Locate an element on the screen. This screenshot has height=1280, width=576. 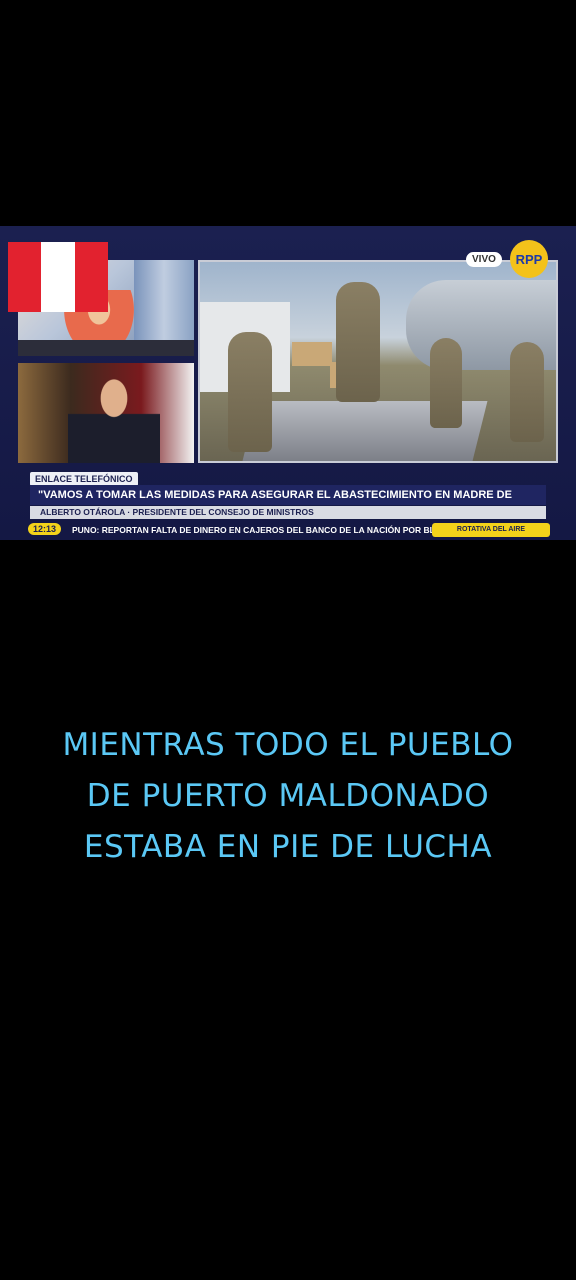
live-badge: VIVO is located at coordinates (484, 259).